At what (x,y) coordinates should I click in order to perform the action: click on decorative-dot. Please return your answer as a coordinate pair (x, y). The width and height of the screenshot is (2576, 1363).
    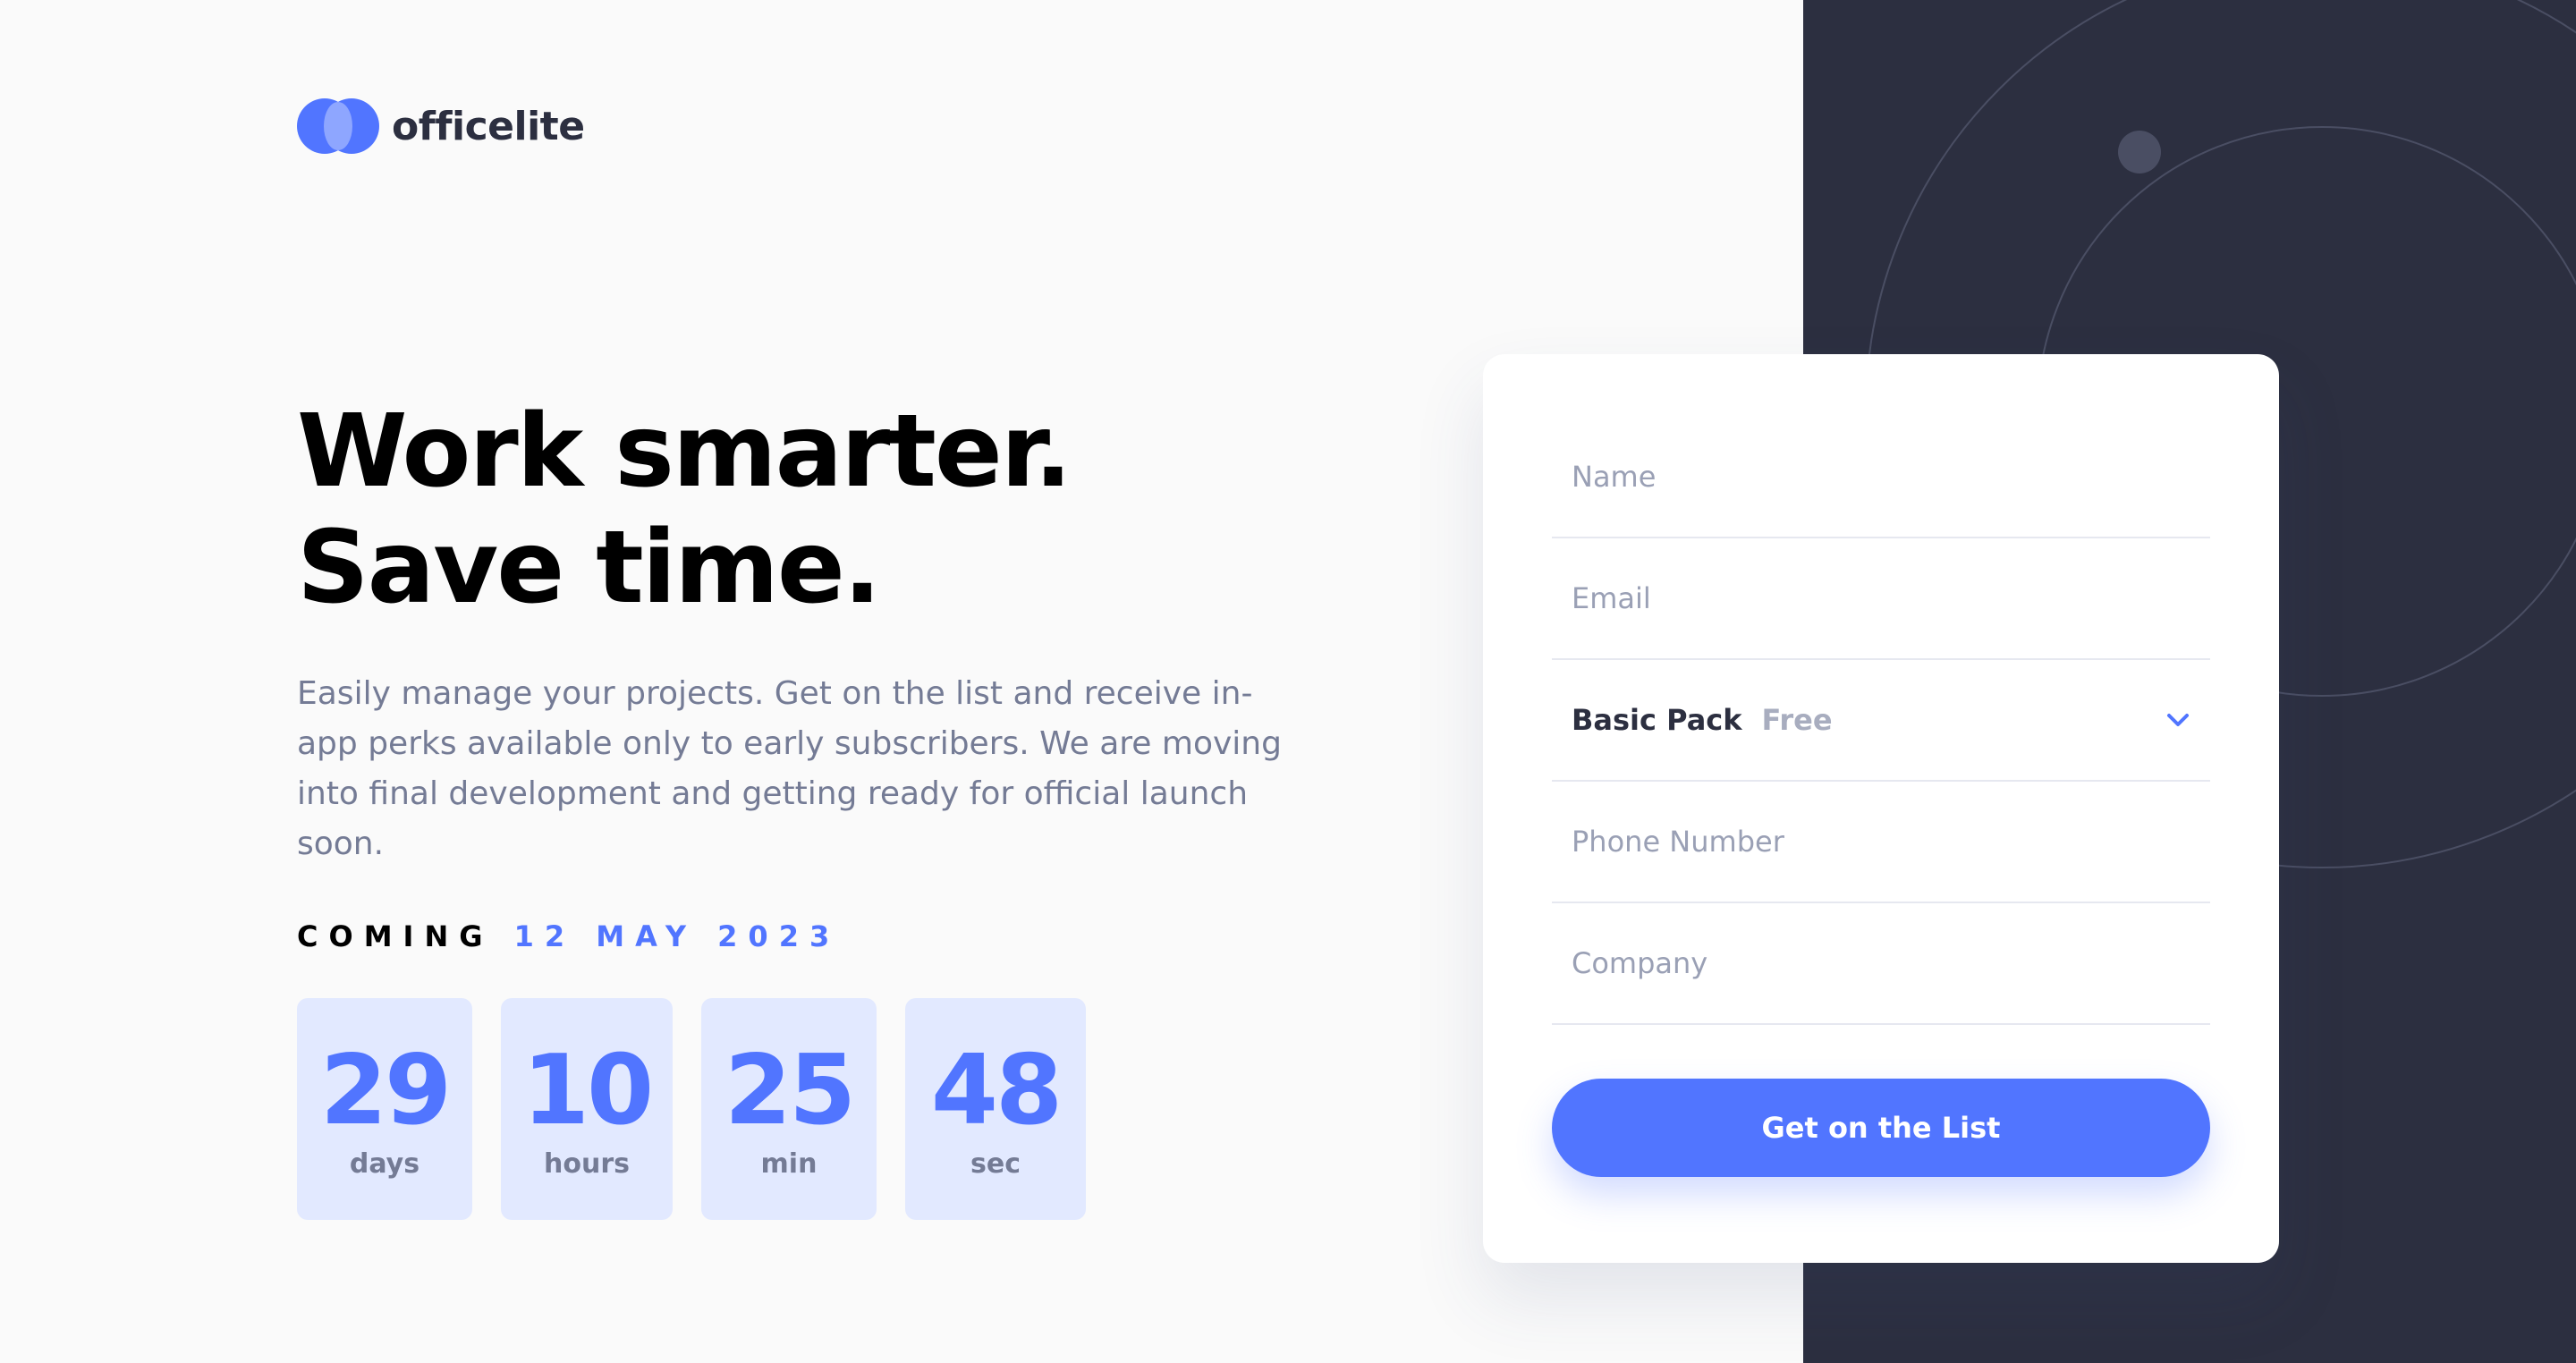
    Looking at the image, I should click on (2139, 153).